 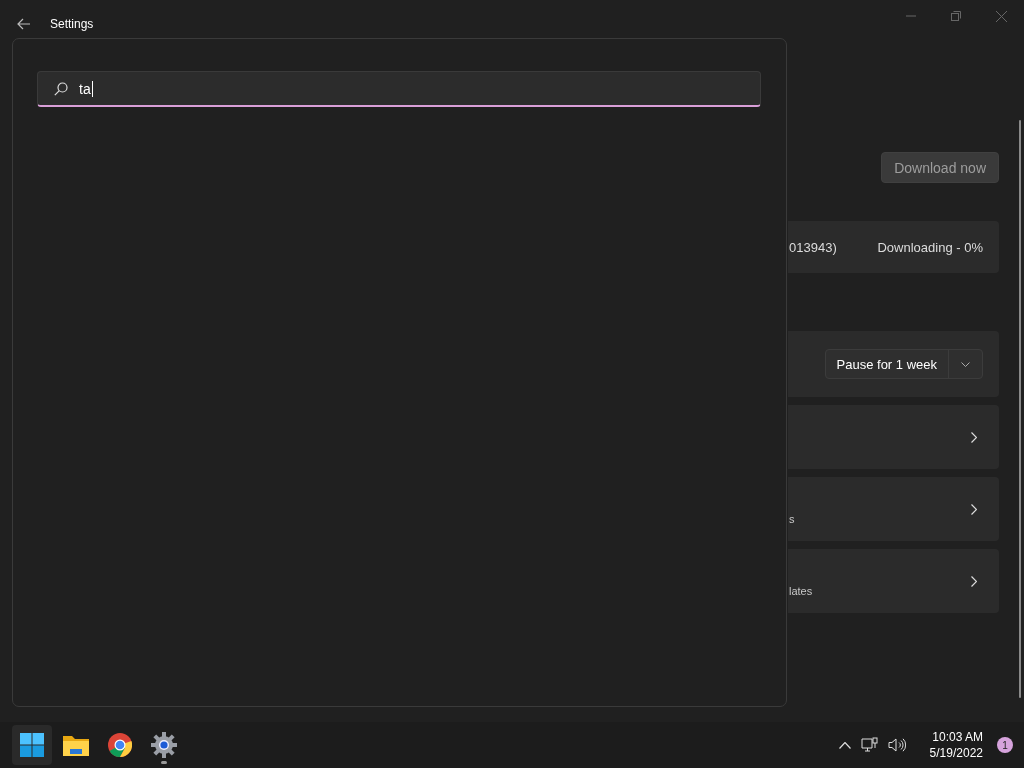 I want to click on speaker-icon, so click(x=896, y=745).